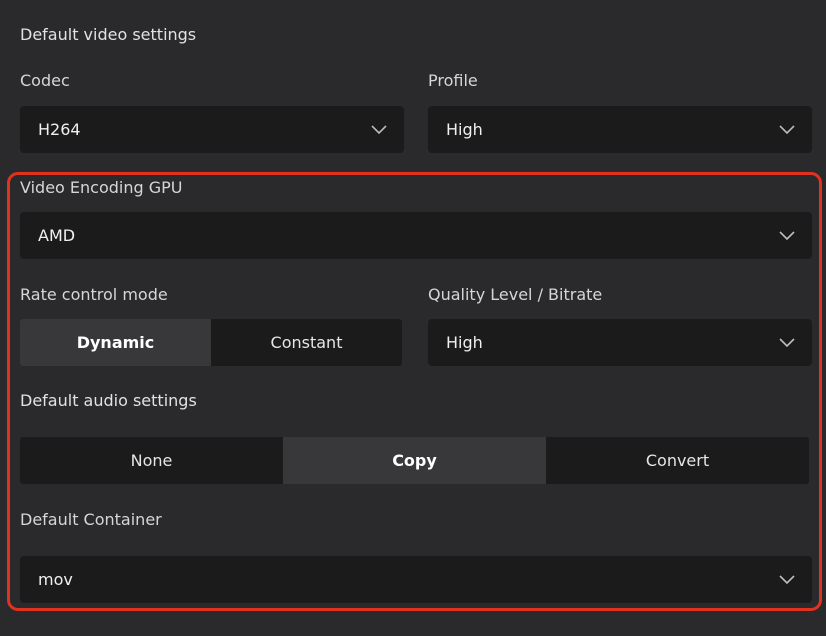 Image resolution: width=826 pixels, height=636 pixels. What do you see at coordinates (55, 579) in the screenshot?
I see `container-value: mov` at bounding box center [55, 579].